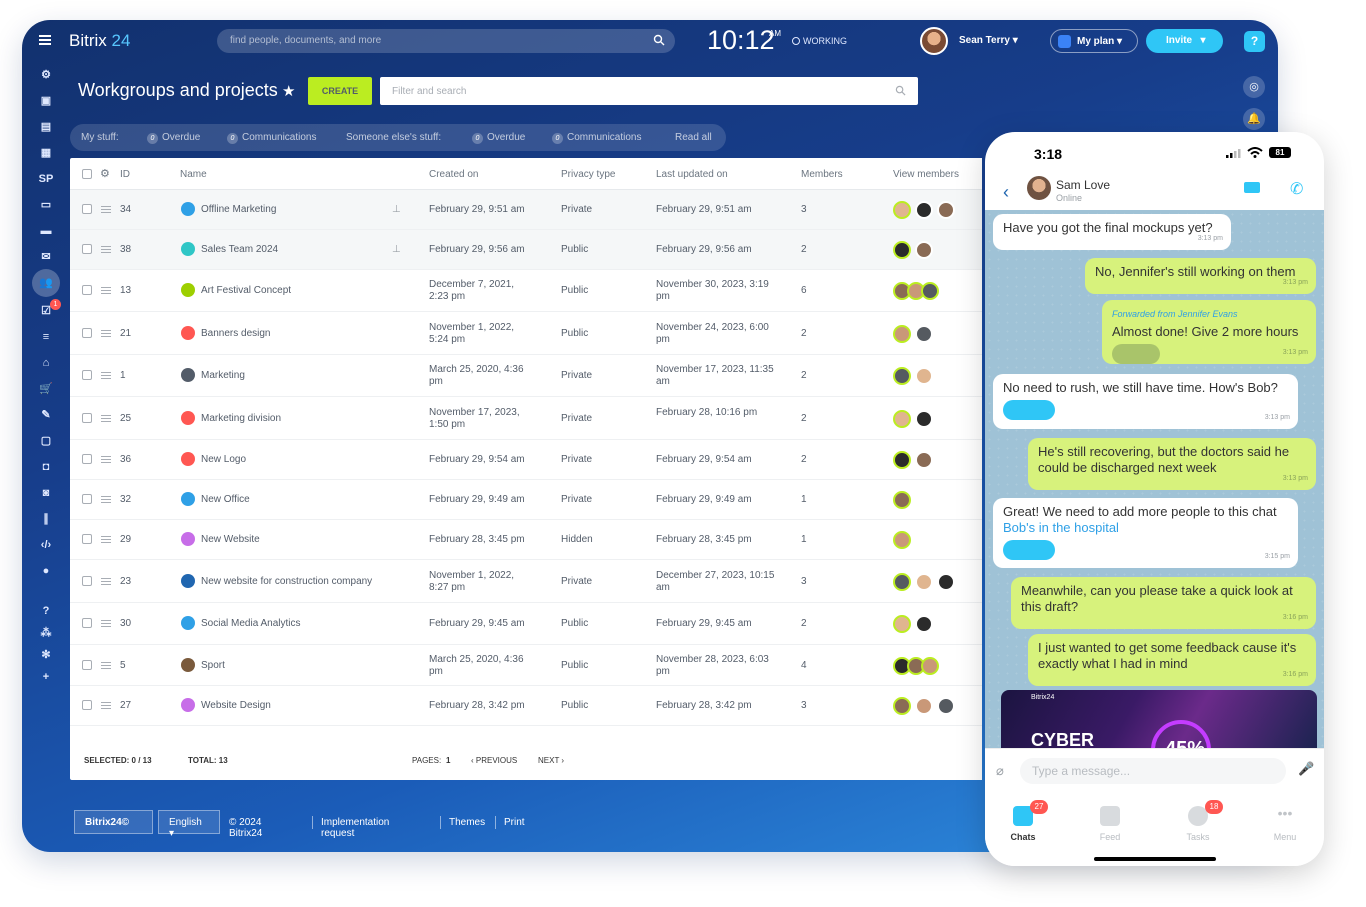 The height and width of the screenshot is (907, 1366). Describe the element at coordinates (238, 210) in the screenshot. I see `cell-name: Offline Marketing` at that location.